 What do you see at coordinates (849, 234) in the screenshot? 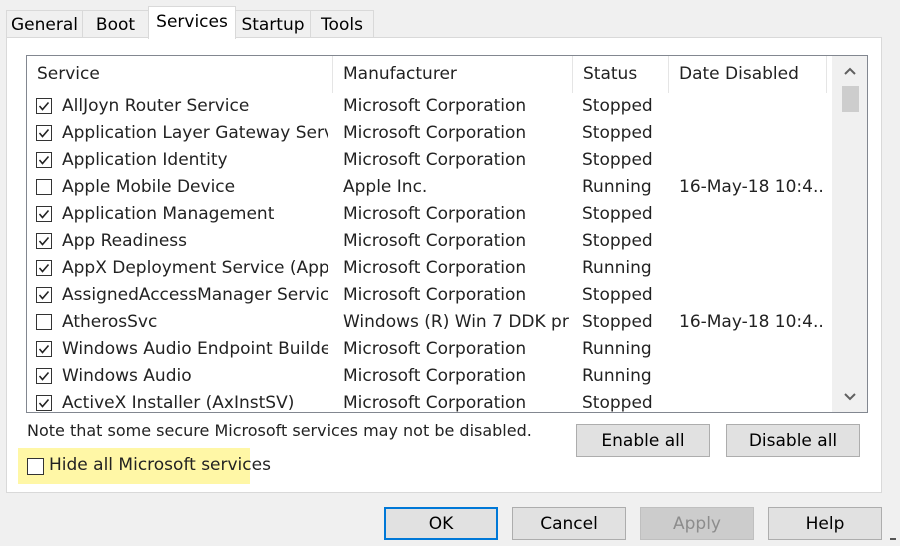
I see `vertical-scrollbar` at bounding box center [849, 234].